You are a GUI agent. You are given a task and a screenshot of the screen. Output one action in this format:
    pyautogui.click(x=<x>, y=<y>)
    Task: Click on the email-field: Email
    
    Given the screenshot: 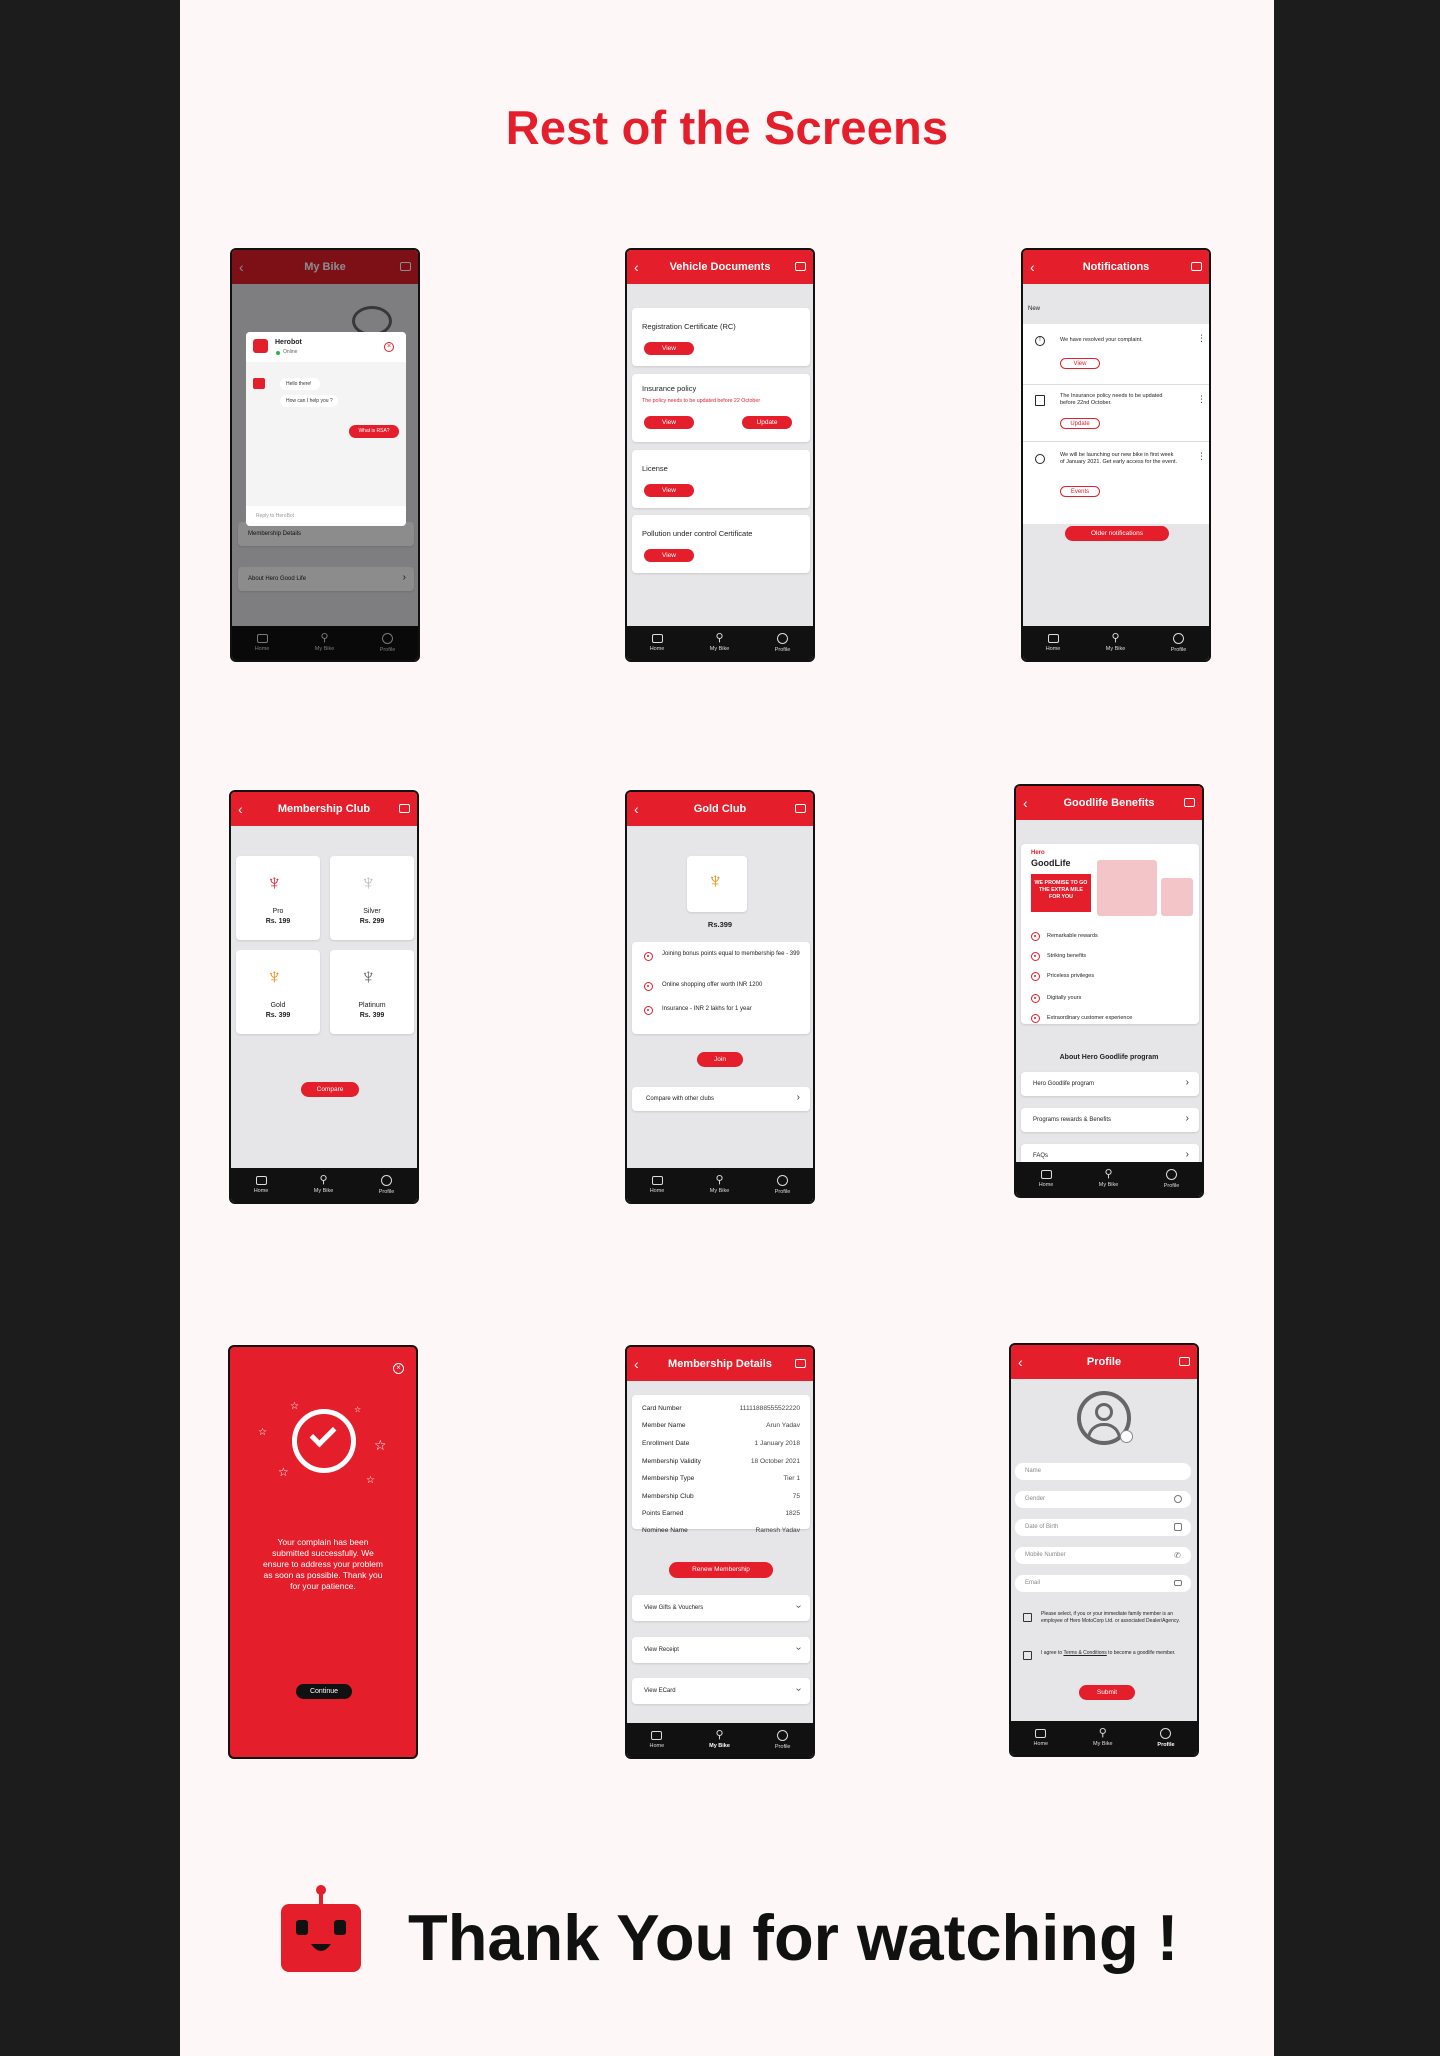 What is the action you would take?
    pyautogui.click(x=1103, y=1583)
    